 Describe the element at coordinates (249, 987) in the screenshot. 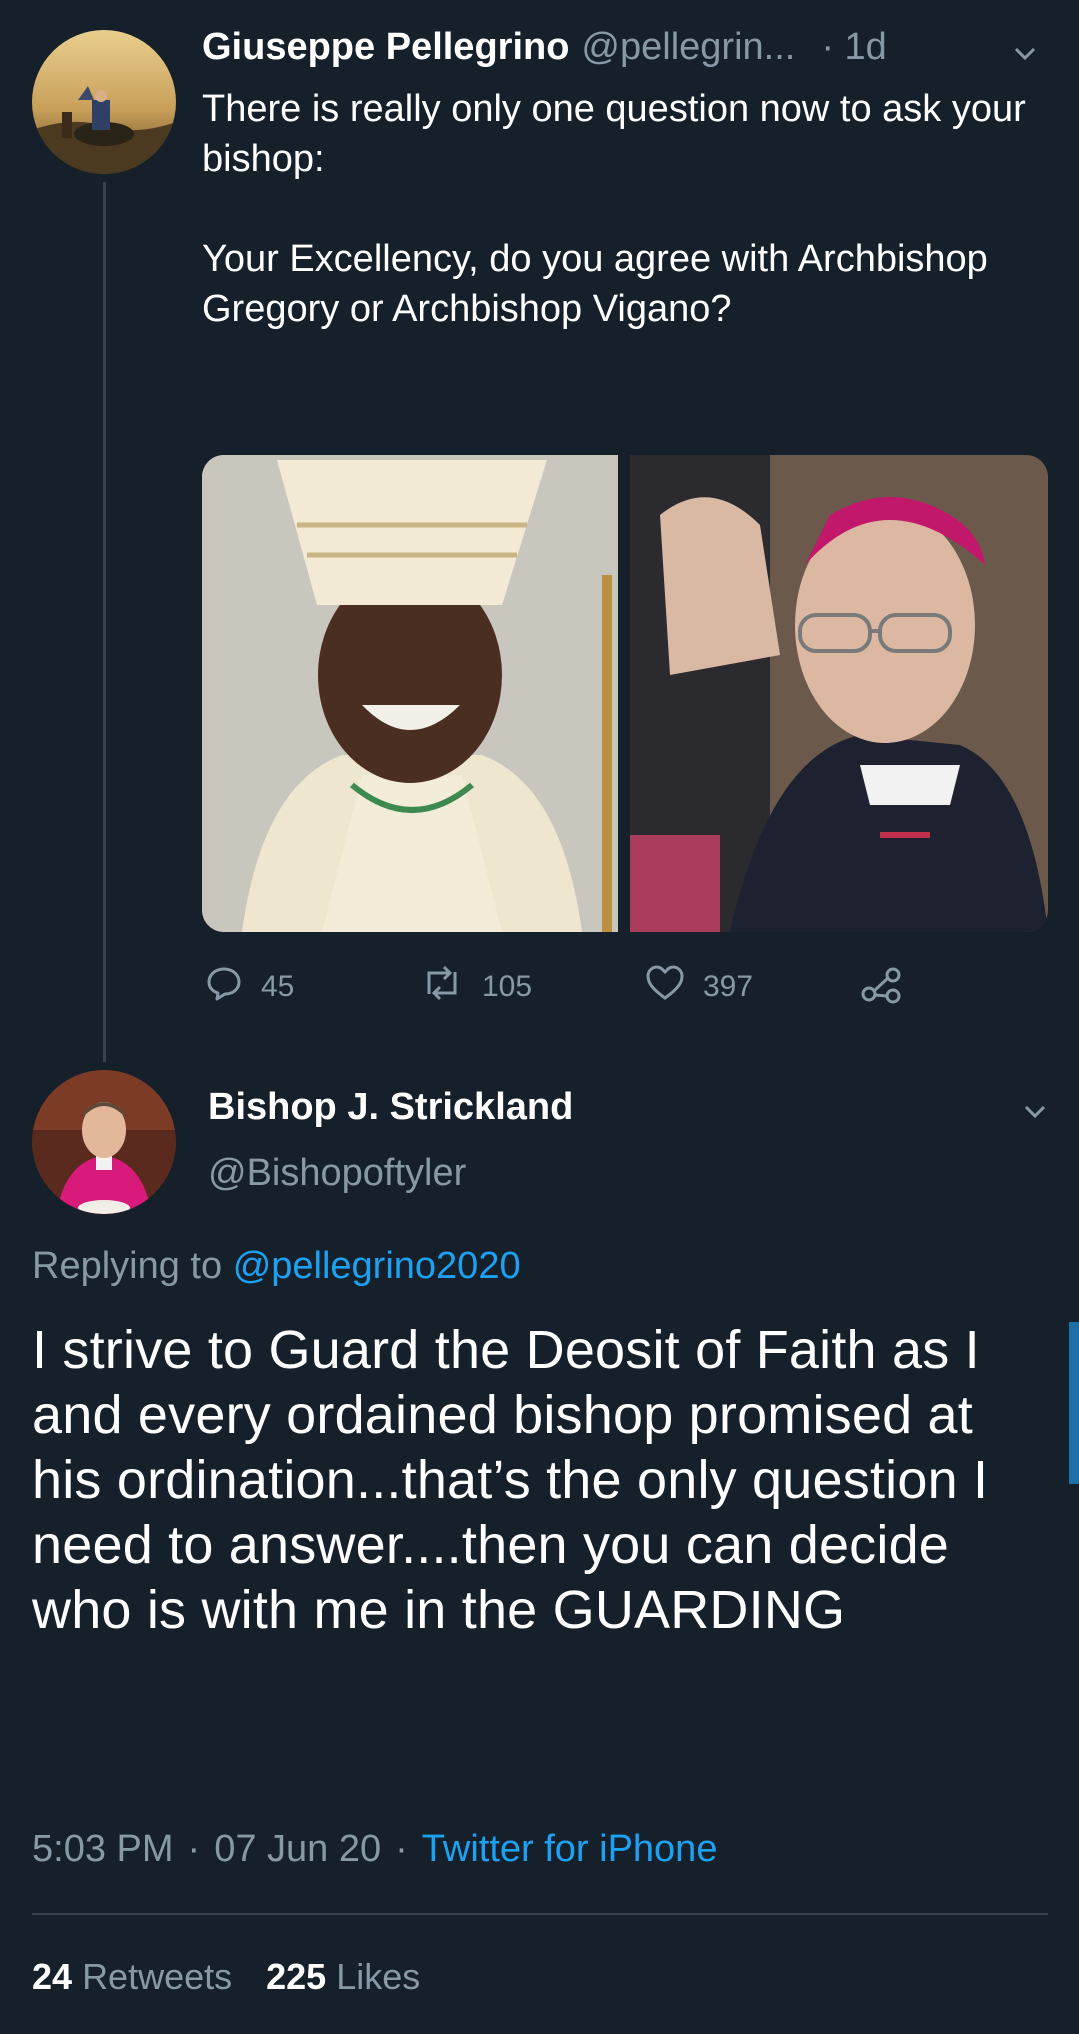

I see `reply-button: 45` at that location.